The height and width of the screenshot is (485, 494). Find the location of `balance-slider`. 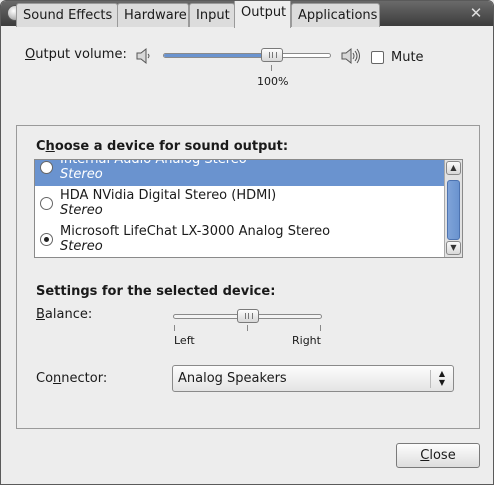

balance-slider is located at coordinates (247, 316).